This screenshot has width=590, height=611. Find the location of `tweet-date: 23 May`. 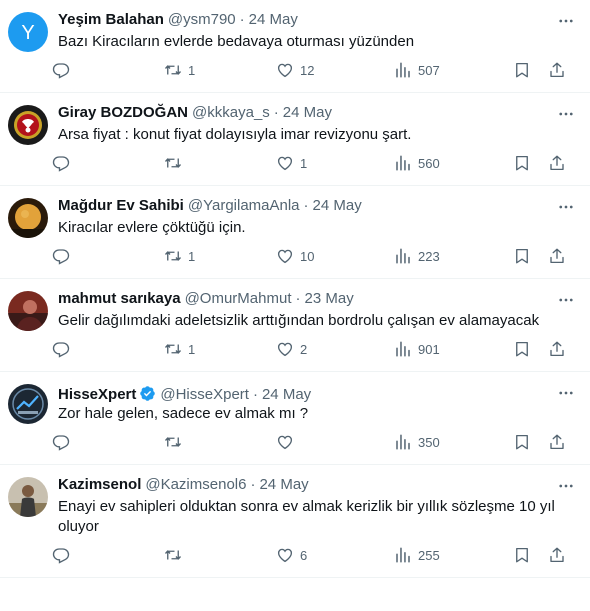

tweet-date: 23 May is located at coordinates (329, 299).